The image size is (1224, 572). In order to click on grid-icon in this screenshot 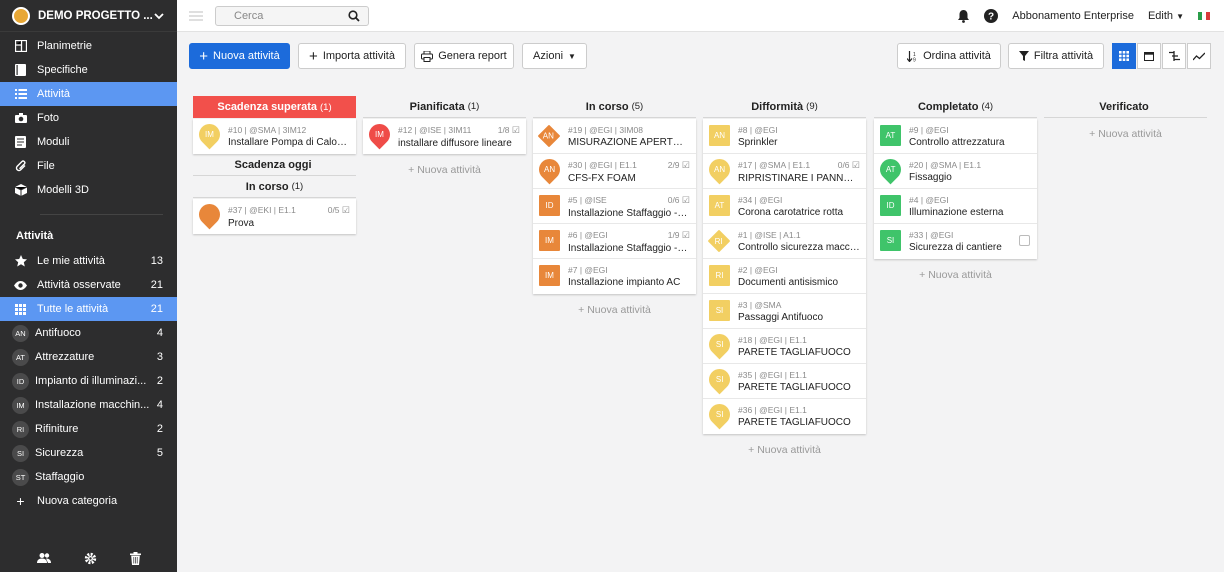, I will do `click(20, 309)`.